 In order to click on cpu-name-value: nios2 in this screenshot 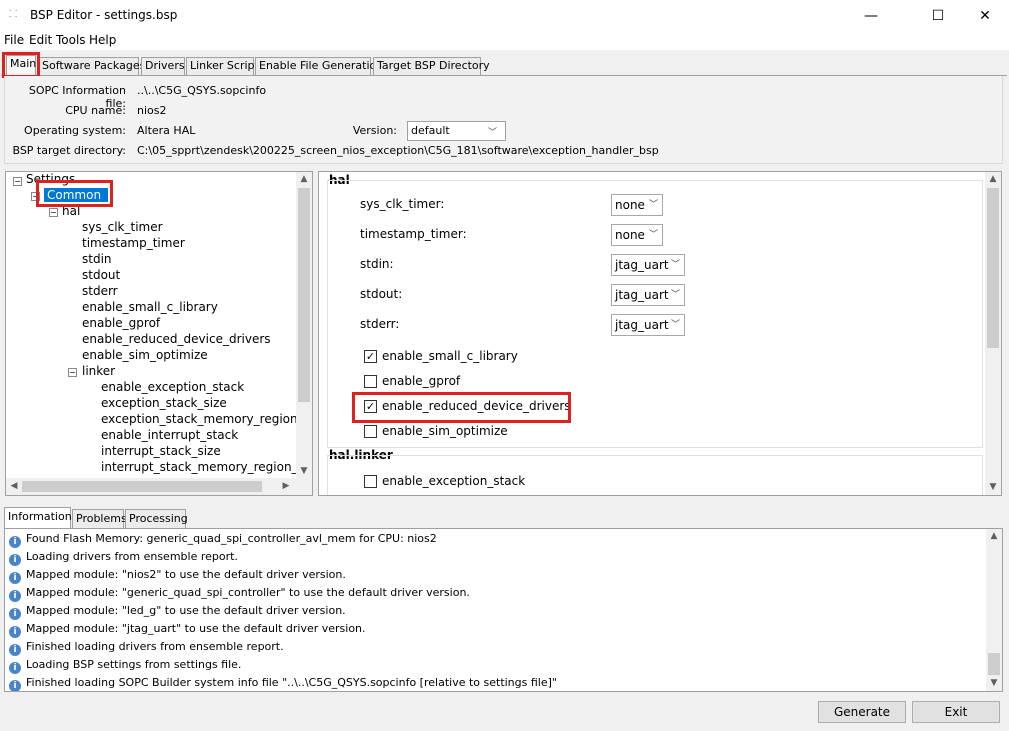, I will do `click(152, 110)`.